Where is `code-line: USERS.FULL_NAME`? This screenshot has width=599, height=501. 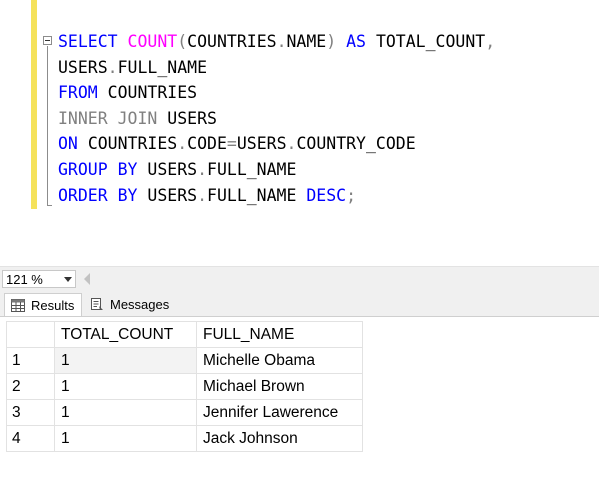 code-line: USERS.FULL_NAME is located at coordinates (276, 68).